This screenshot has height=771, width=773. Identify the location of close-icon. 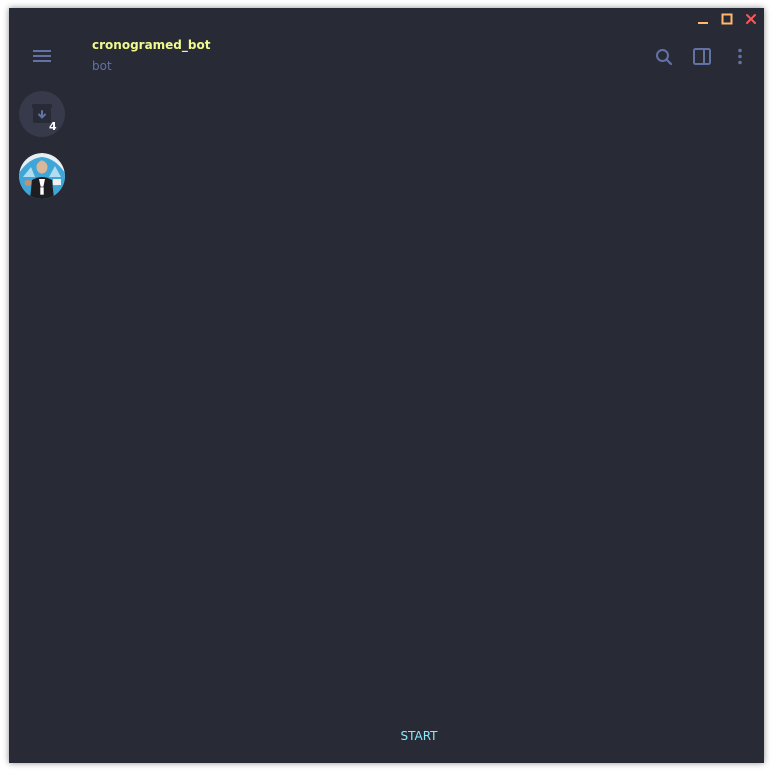
(751, 19).